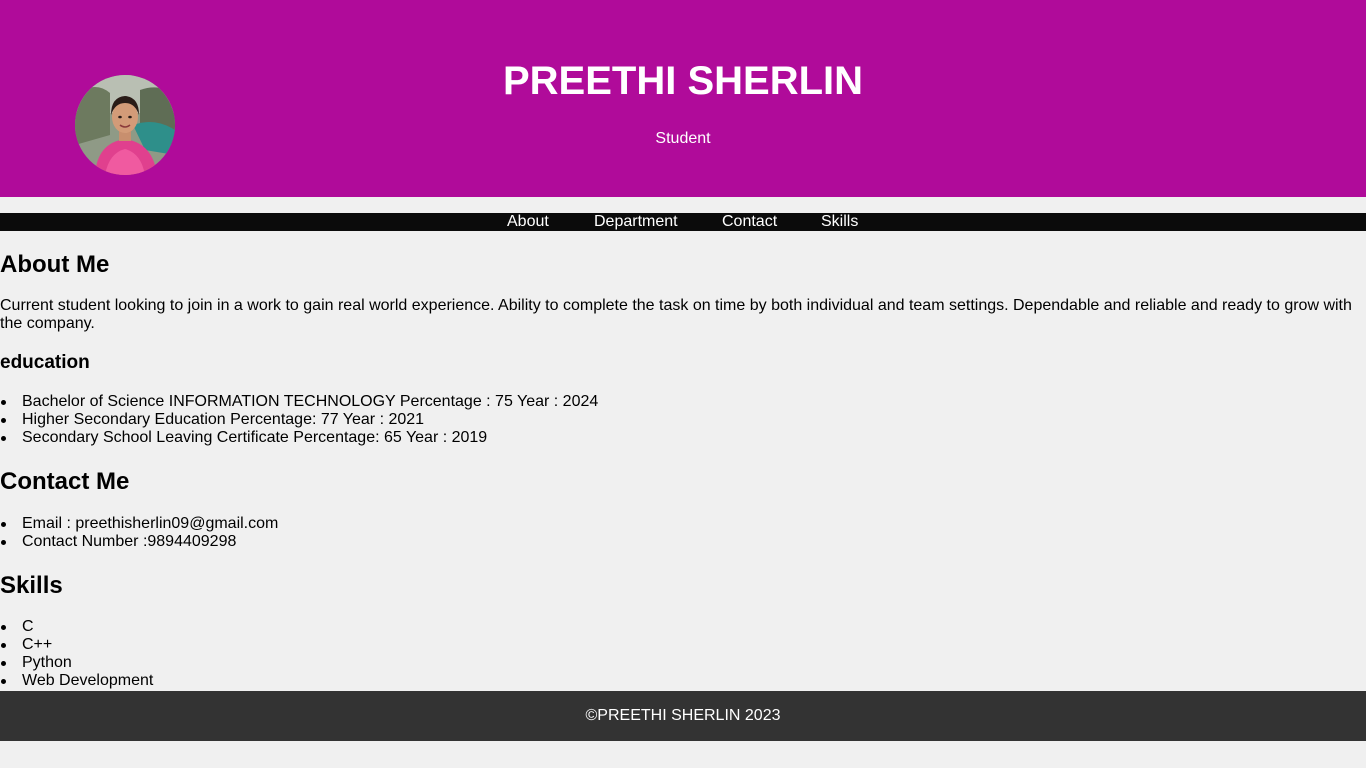 The image size is (1366, 768). What do you see at coordinates (139, 524) in the screenshot?
I see `contact-item-email: Email : preethisherlin09@gmail.com` at bounding box center [139, 524].